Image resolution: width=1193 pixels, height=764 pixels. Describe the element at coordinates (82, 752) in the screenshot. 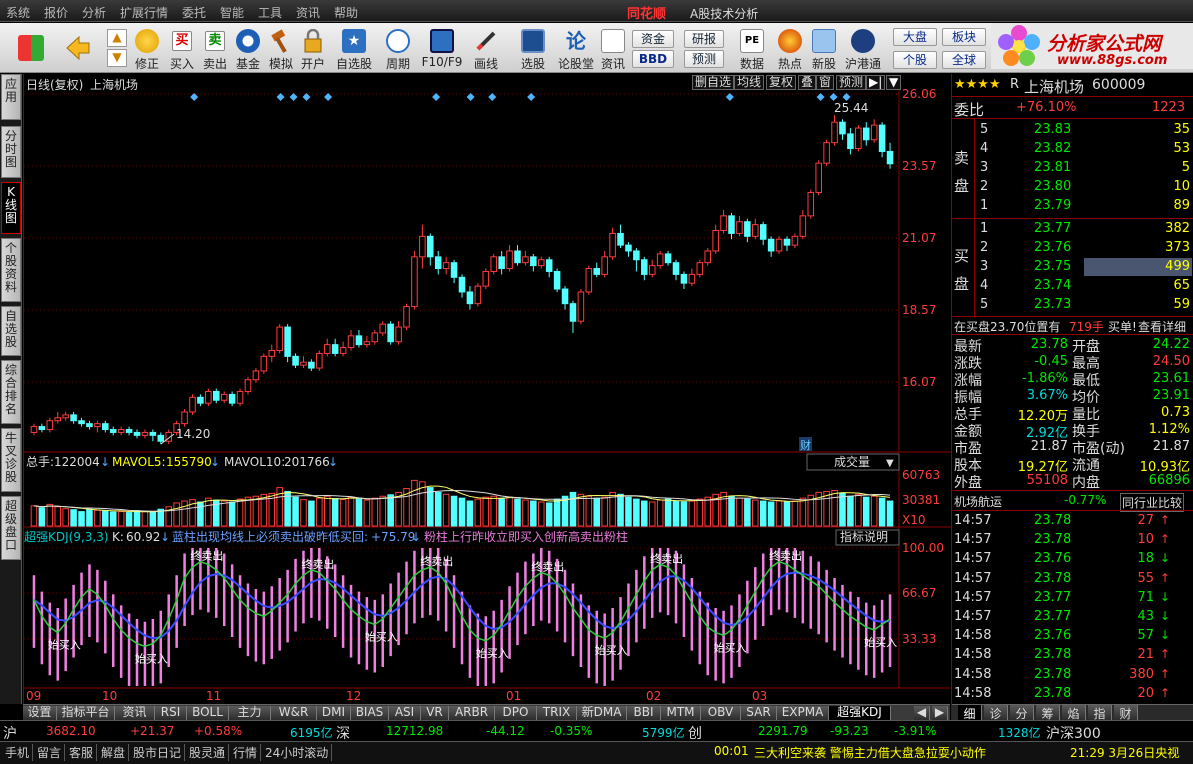

I see `link-service: 客服` at that location.